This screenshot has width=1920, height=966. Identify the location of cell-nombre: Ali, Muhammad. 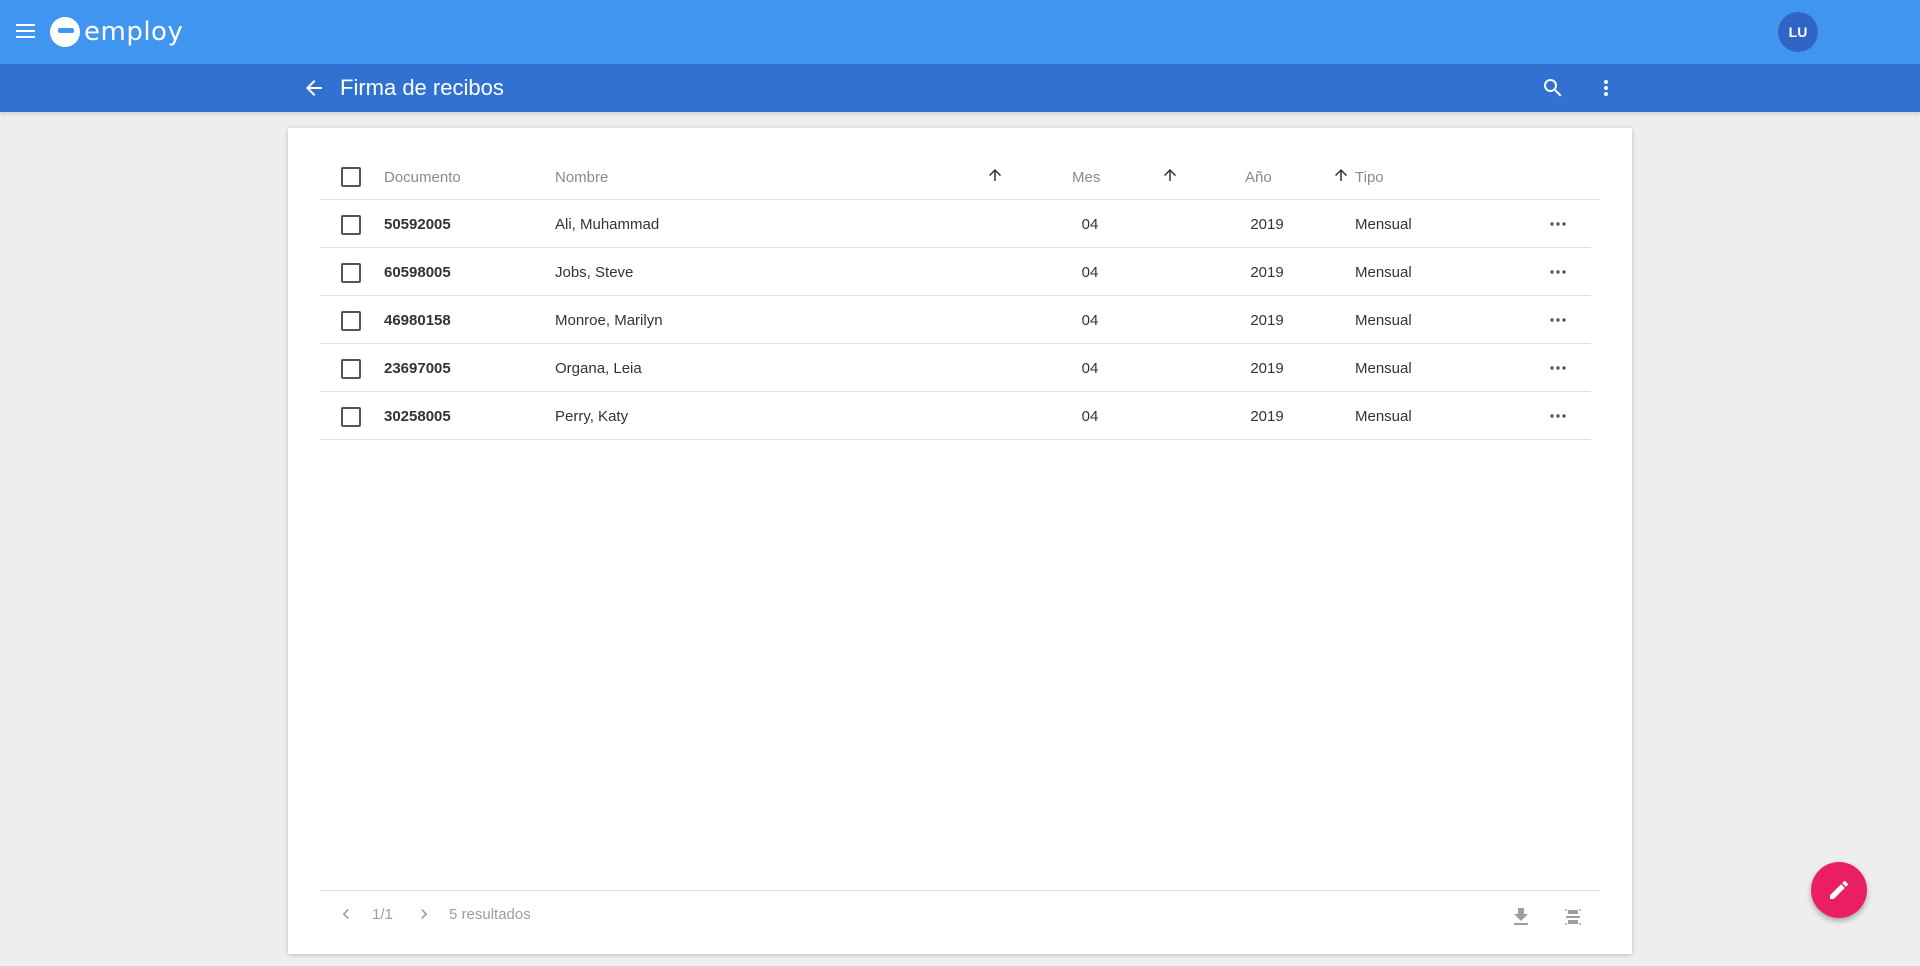
(607, 224).